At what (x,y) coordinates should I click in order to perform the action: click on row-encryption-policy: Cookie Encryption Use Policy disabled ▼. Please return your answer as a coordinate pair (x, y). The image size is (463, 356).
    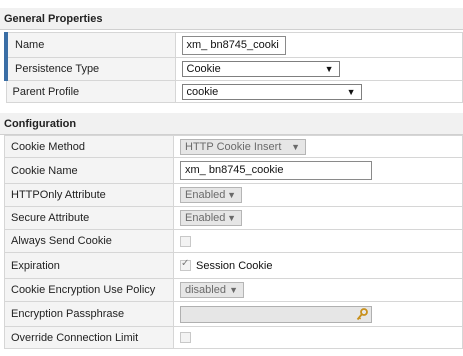
    Looking at the image, I should click on (233, 290).